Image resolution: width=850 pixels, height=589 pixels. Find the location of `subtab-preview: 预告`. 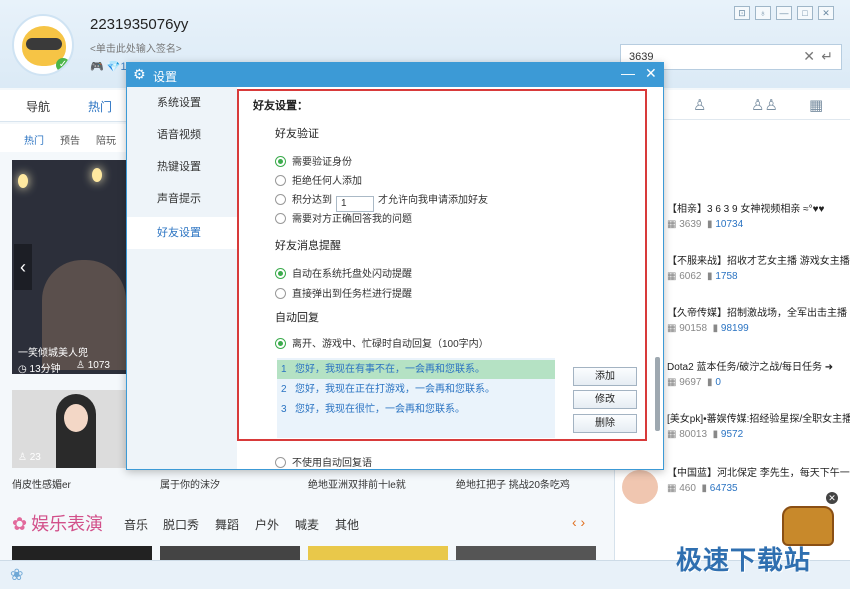

subtab-preview: 预告 is located at coordinates (70, 139).